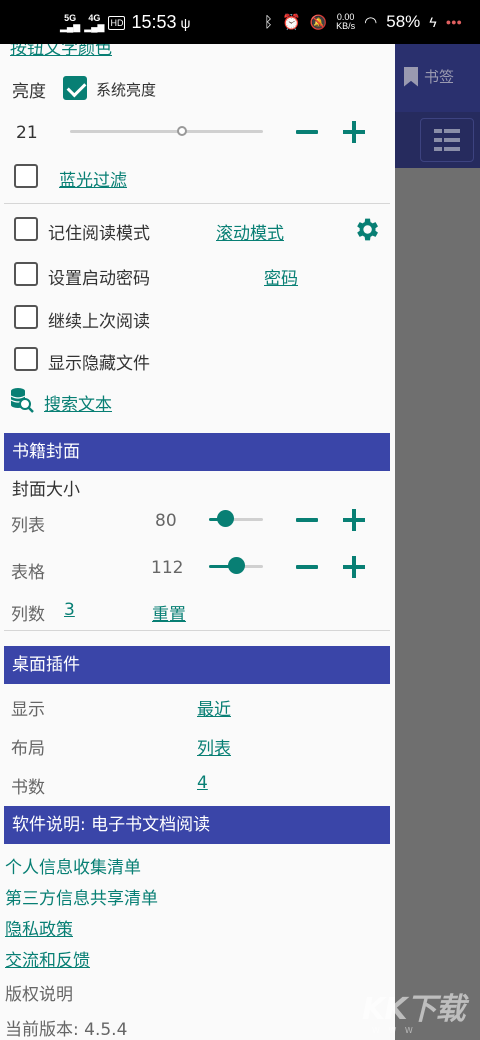  Describe the element at coordinates (394, 1030) in the screenshot. I see `watermark-sub: W W W` at that location.